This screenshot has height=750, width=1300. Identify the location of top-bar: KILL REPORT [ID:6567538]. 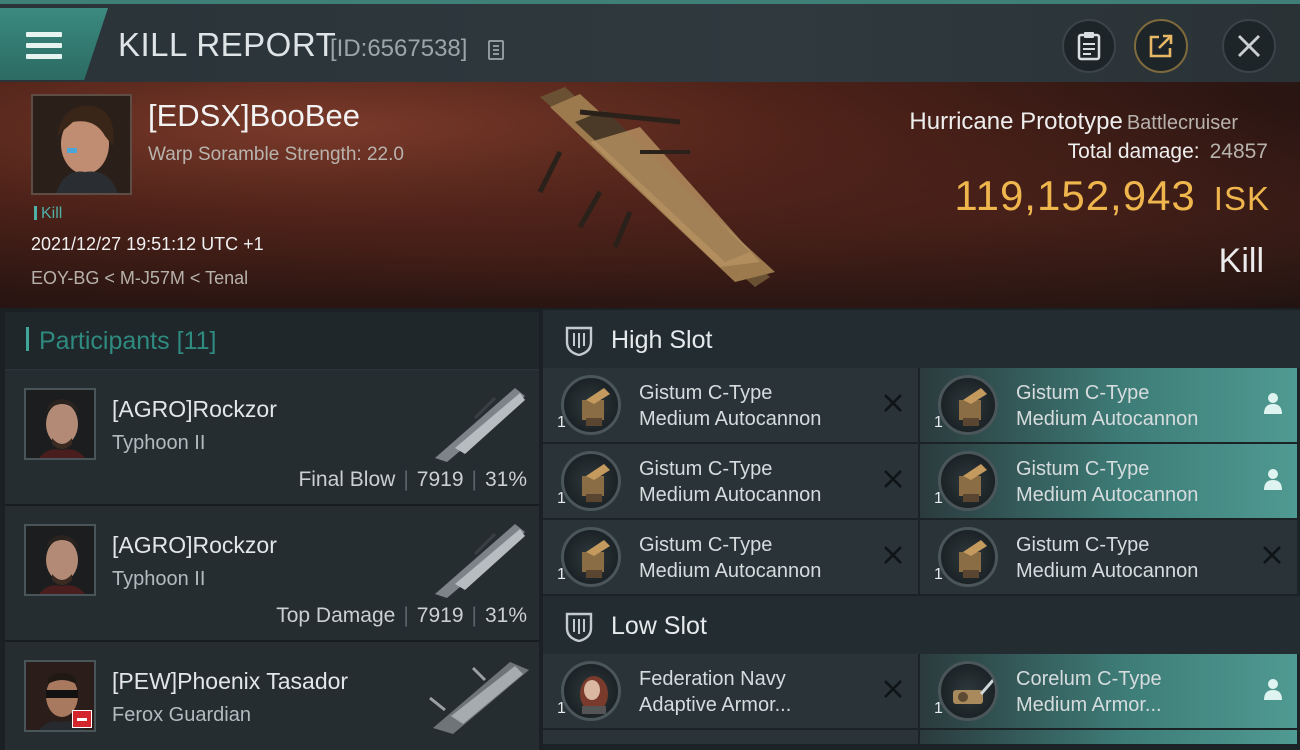
(650, 41).